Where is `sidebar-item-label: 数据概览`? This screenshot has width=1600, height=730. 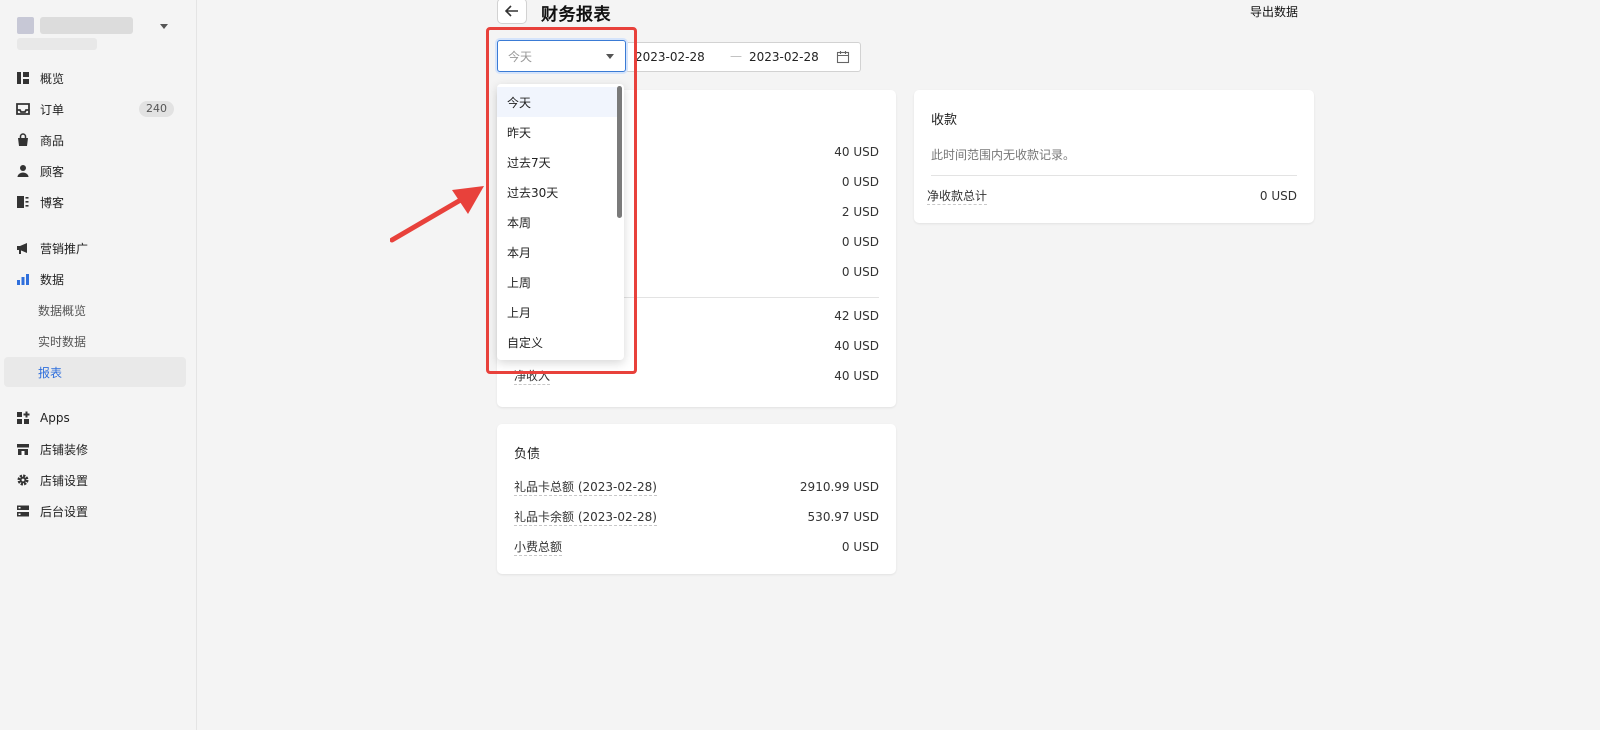
sidebar-item-label: 数据概览 is located at coordinates (62, 310).